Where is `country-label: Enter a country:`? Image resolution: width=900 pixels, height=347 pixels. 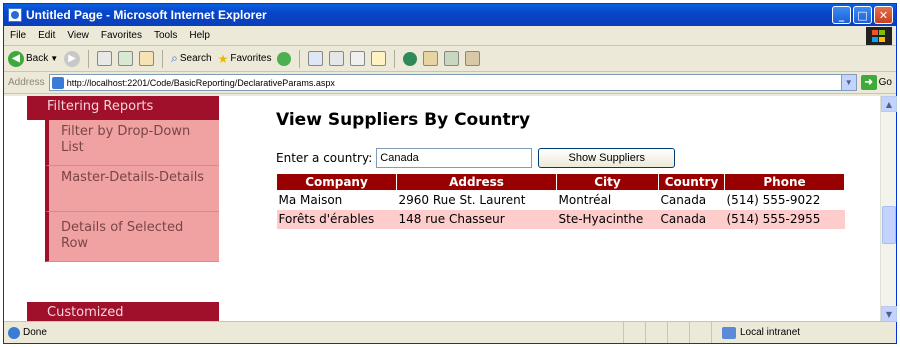 country-label: Enter a country: is located at coordinates (324, 158).